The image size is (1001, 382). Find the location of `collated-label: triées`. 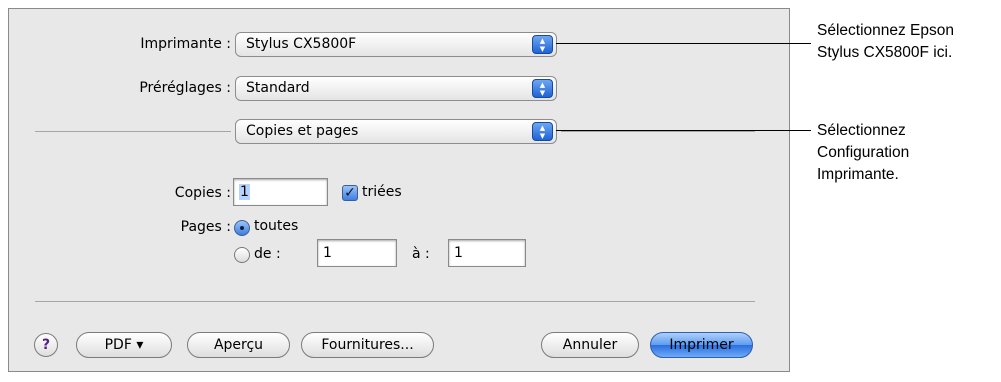

collated-label: triées is located at coordinates (382, 192).